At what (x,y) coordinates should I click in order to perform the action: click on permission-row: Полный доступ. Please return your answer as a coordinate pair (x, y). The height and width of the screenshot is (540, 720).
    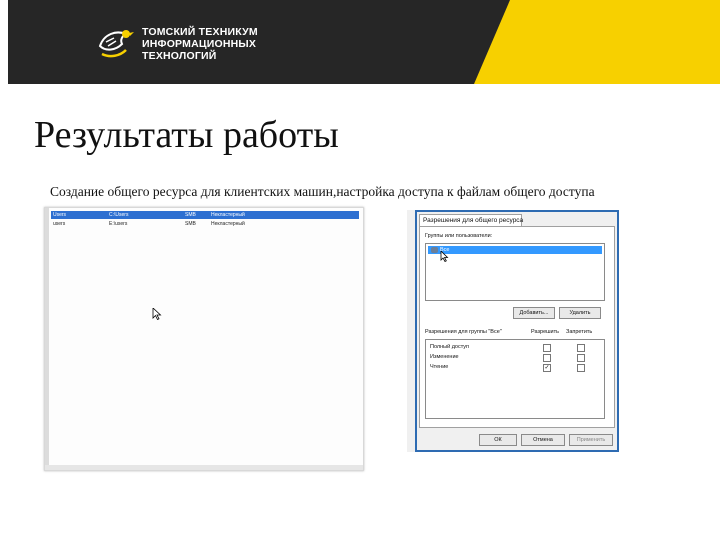
    Looking at the image, I should click on (515, 347).